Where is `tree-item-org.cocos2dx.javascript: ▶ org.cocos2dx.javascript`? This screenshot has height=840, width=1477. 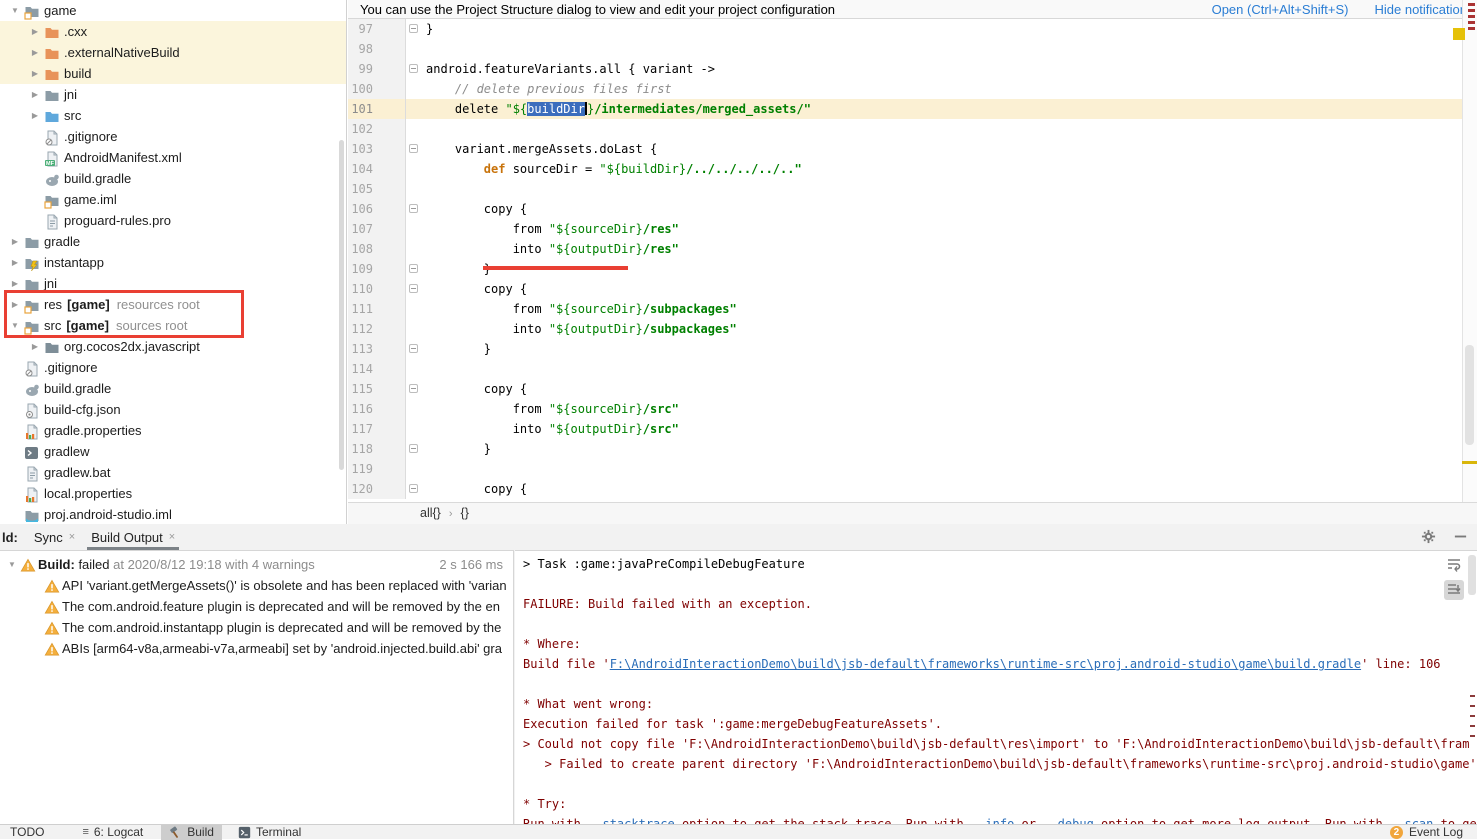
tree-item-org.cocos2dx.javascript: ▶ org.cocos2dx.javascript is located at coordinates (173, 346).